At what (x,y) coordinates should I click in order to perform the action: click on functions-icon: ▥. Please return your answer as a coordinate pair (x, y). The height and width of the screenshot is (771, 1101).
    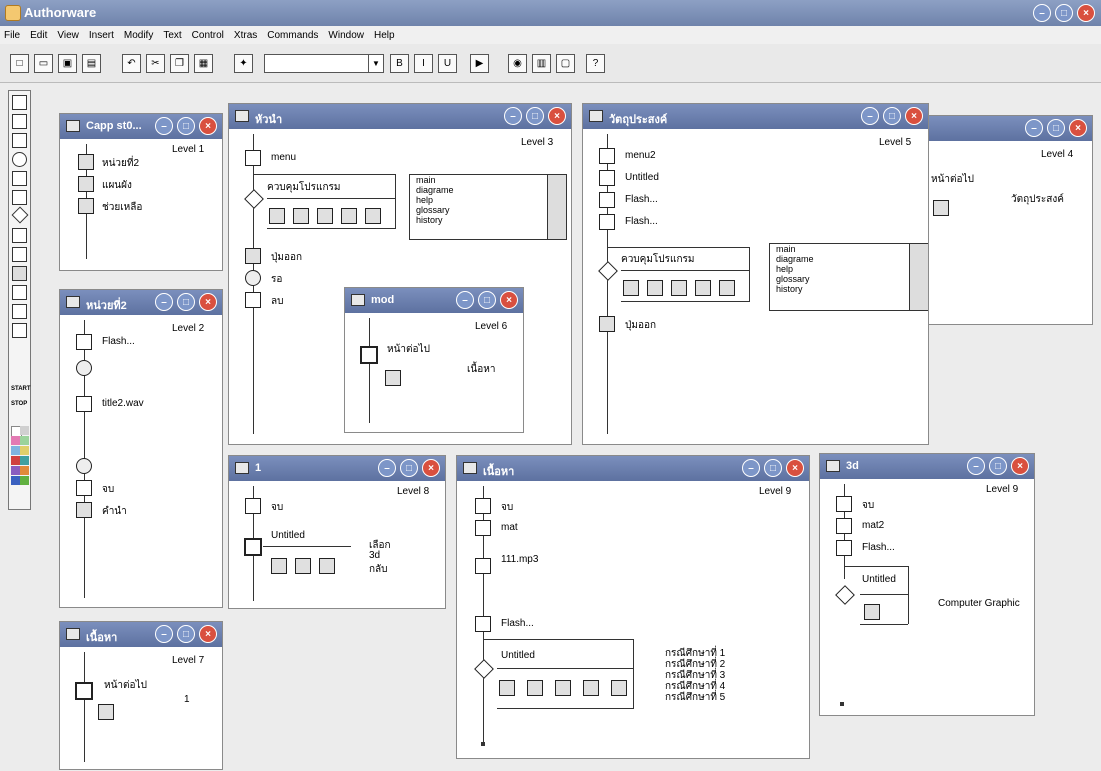
    Looking at the image, I should click on (541, 63).